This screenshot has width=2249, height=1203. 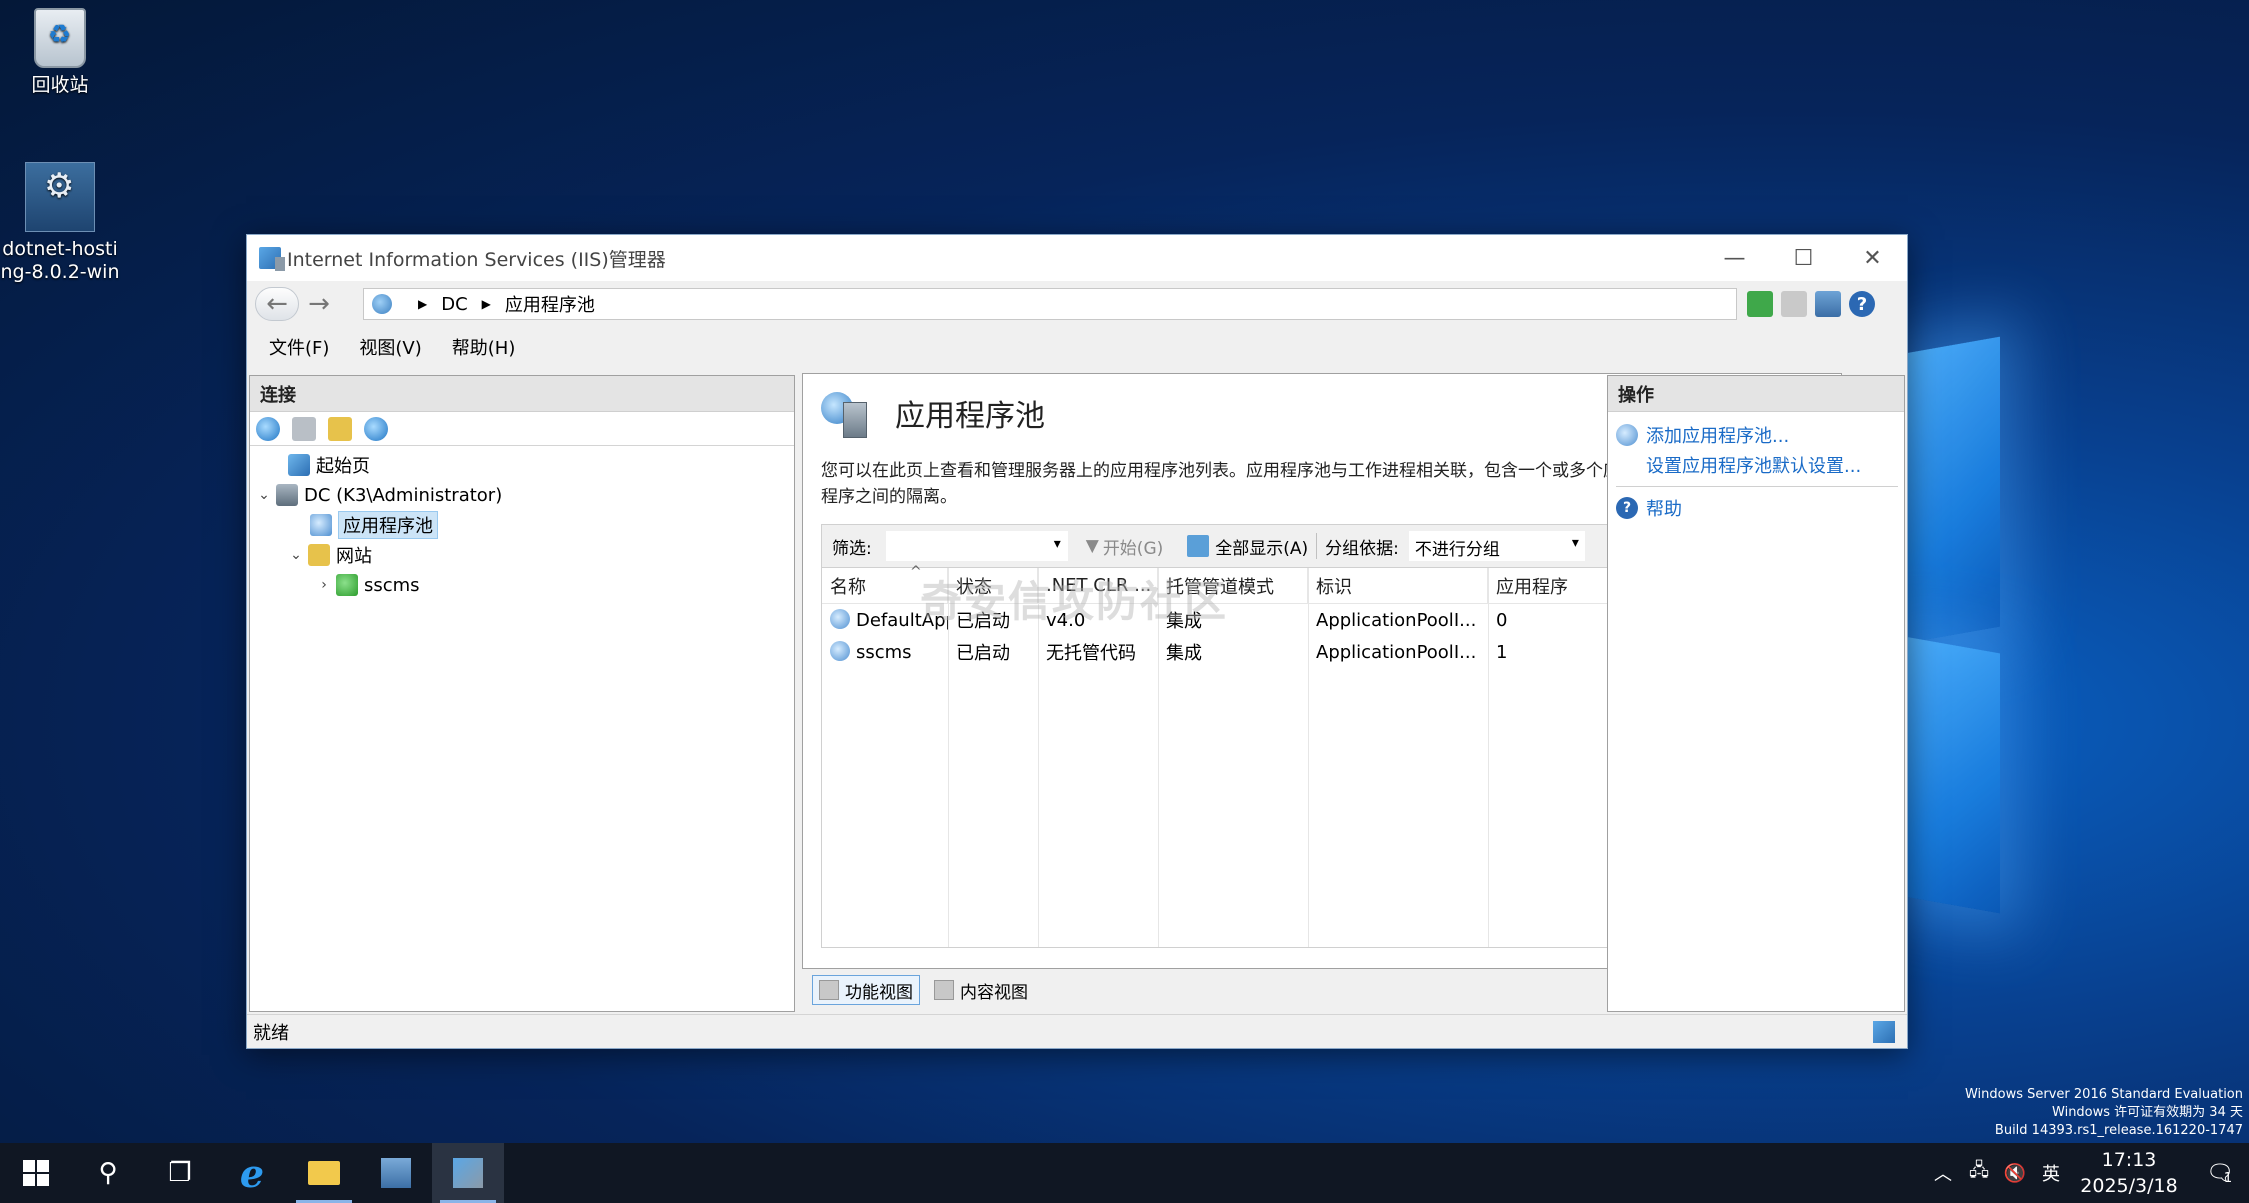 What do you see at coordinates (299, 347) in the screenshot?
I see `menu-file: 文件(F)` at bounding box center [299, 347].